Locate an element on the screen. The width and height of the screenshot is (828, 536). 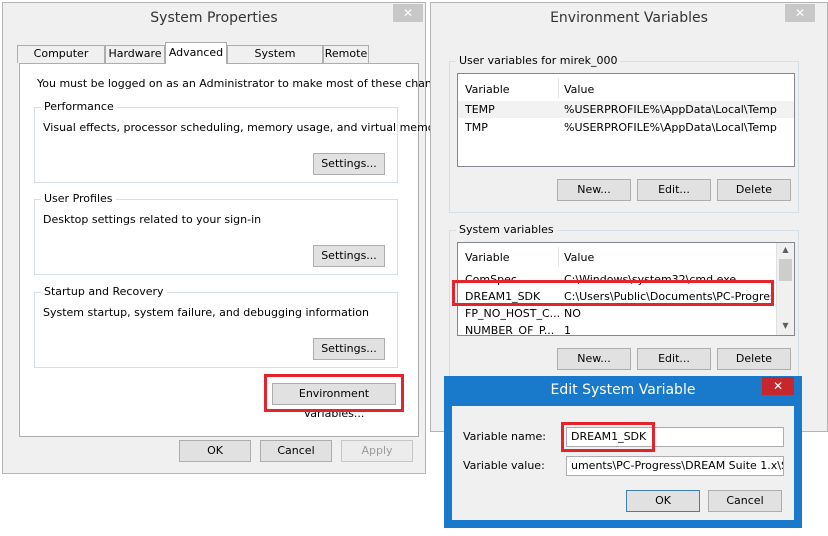
scroll-down-icon: ▼ is located at coordinates (785, 327).